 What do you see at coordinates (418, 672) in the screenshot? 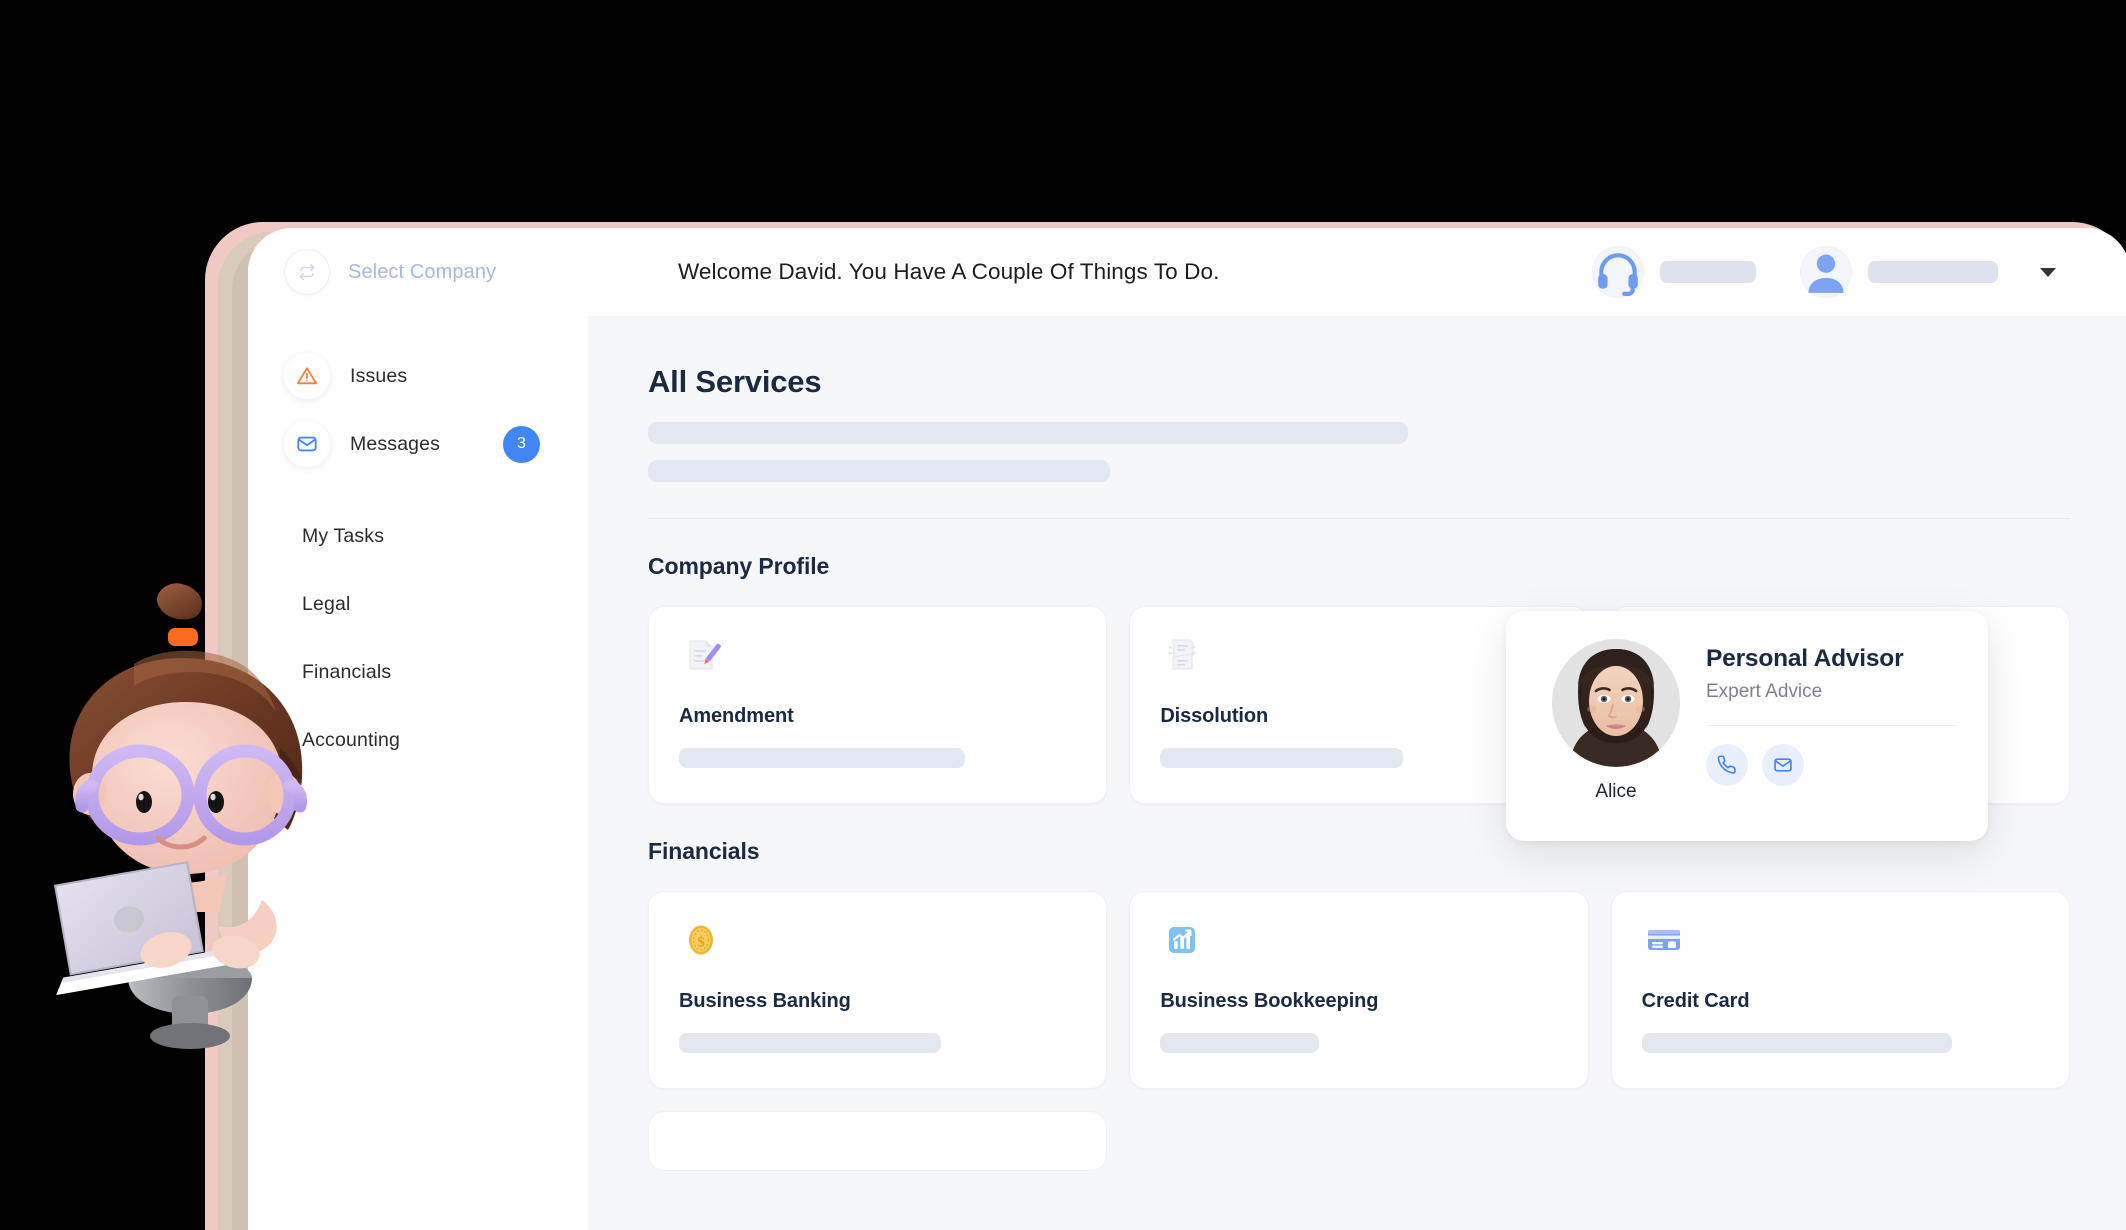
I see `sidebar-item-financials: Financials` at bounding box center [418, 672].